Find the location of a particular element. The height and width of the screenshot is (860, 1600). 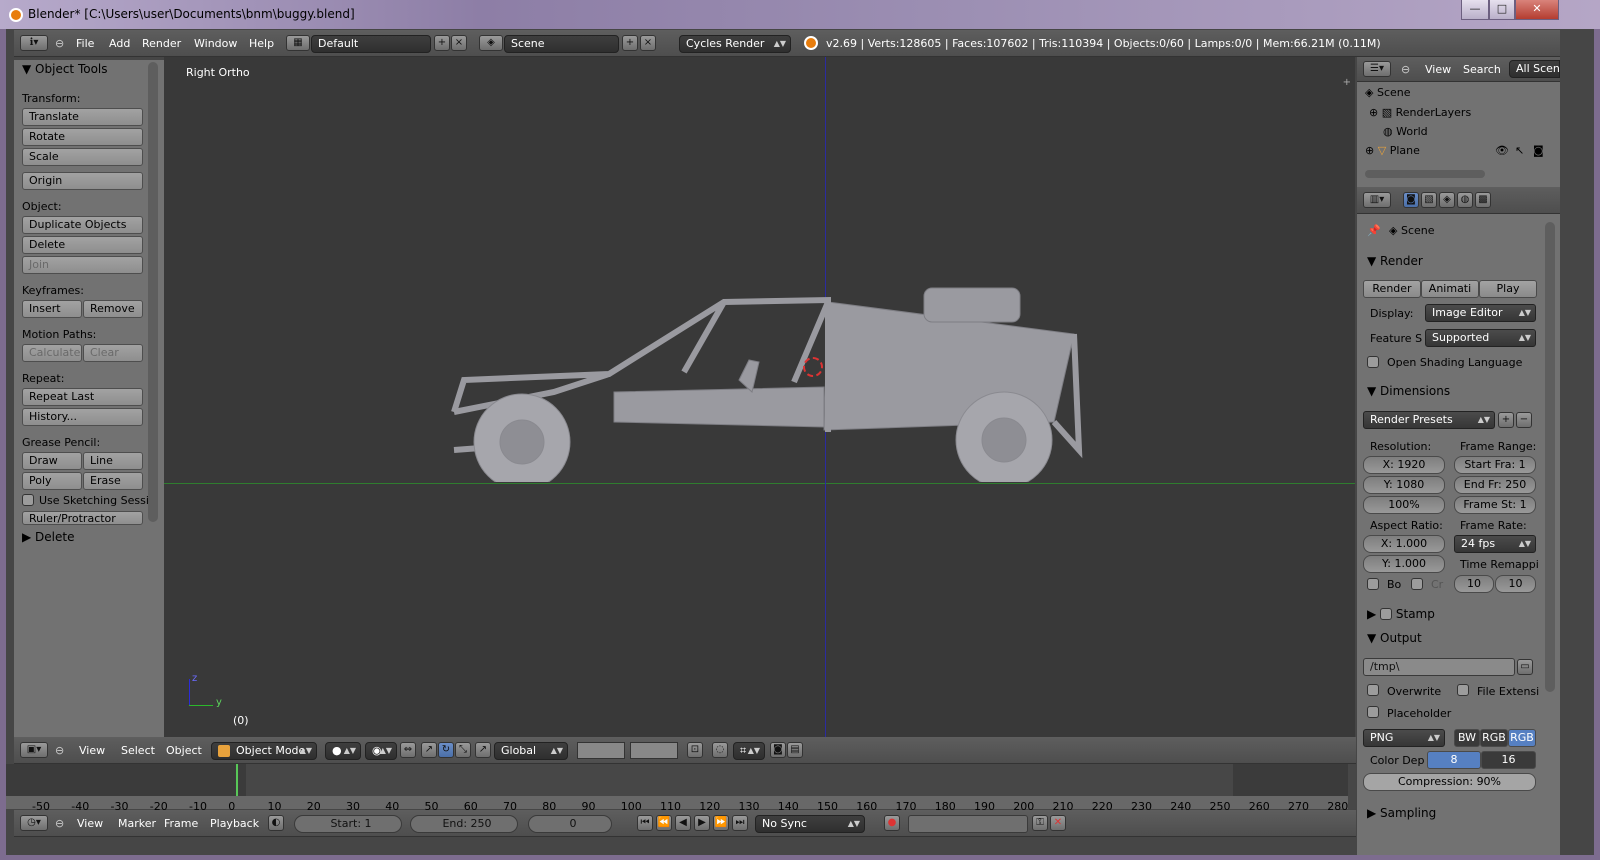

delete-panel-header: ▶ Delete is located at coordinates (48, 537).